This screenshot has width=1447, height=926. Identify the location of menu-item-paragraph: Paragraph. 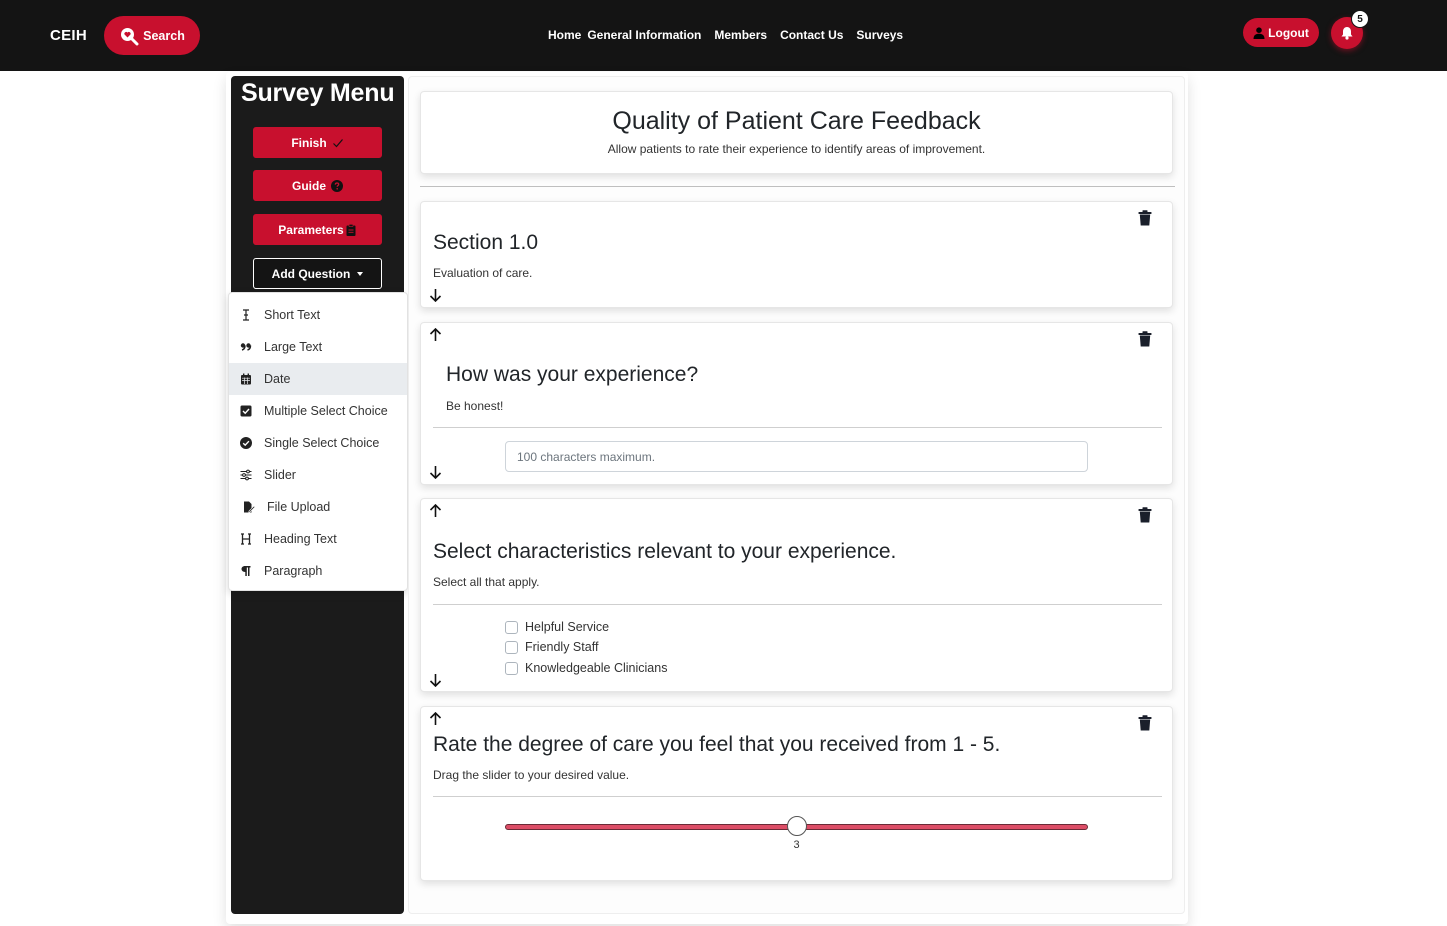
(318, 571).